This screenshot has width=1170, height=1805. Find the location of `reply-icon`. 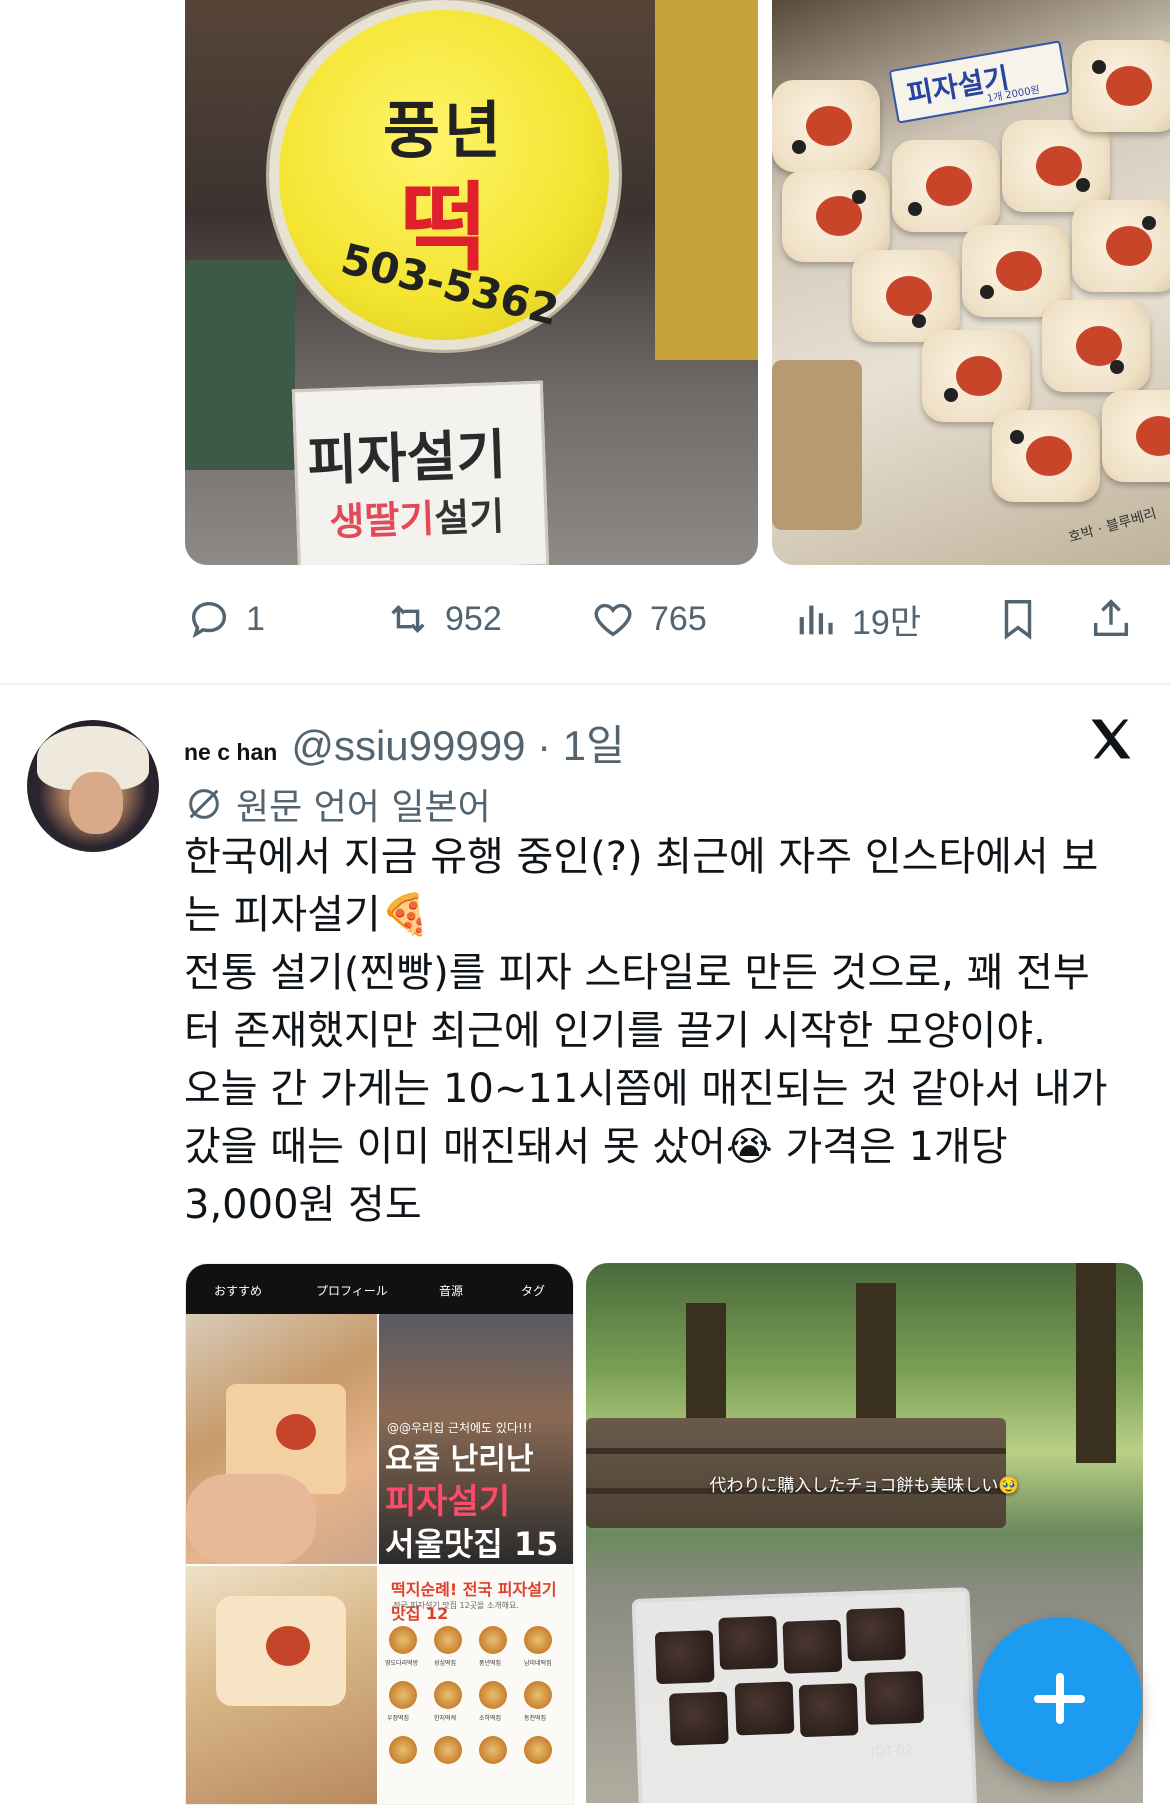

reply-icon is located at coordinates (209, 620).